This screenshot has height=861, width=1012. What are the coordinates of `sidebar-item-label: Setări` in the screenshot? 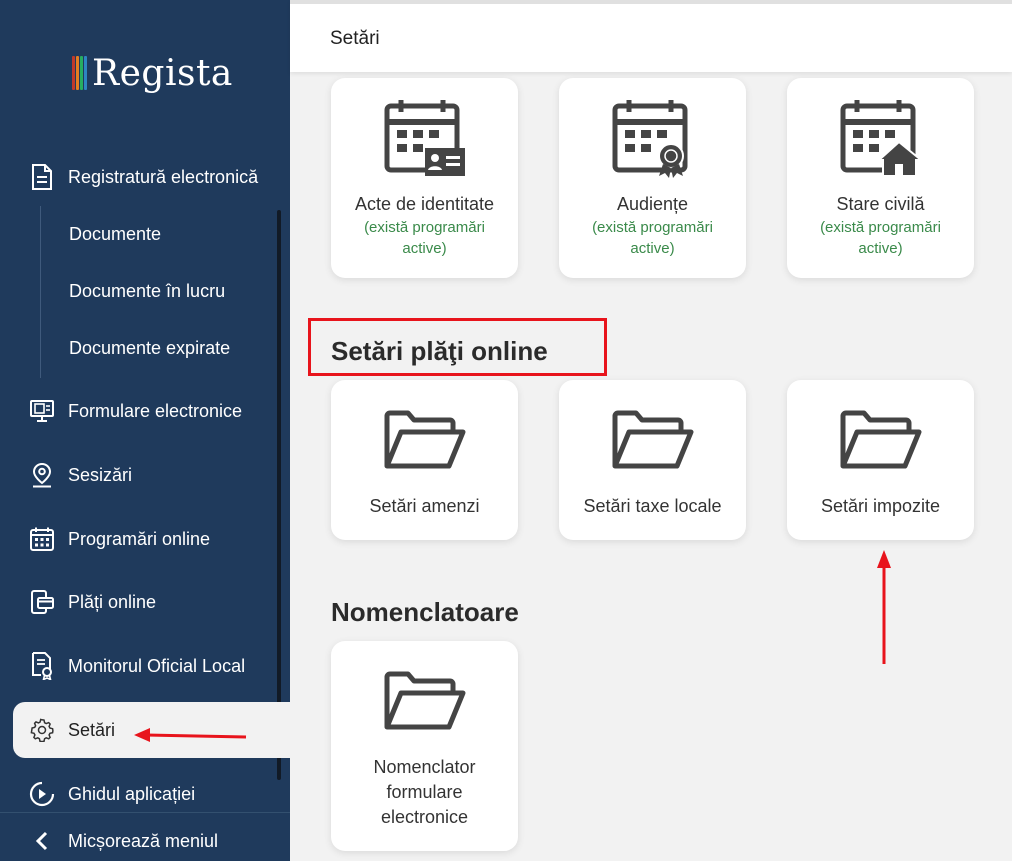 It's located at (92, 729).